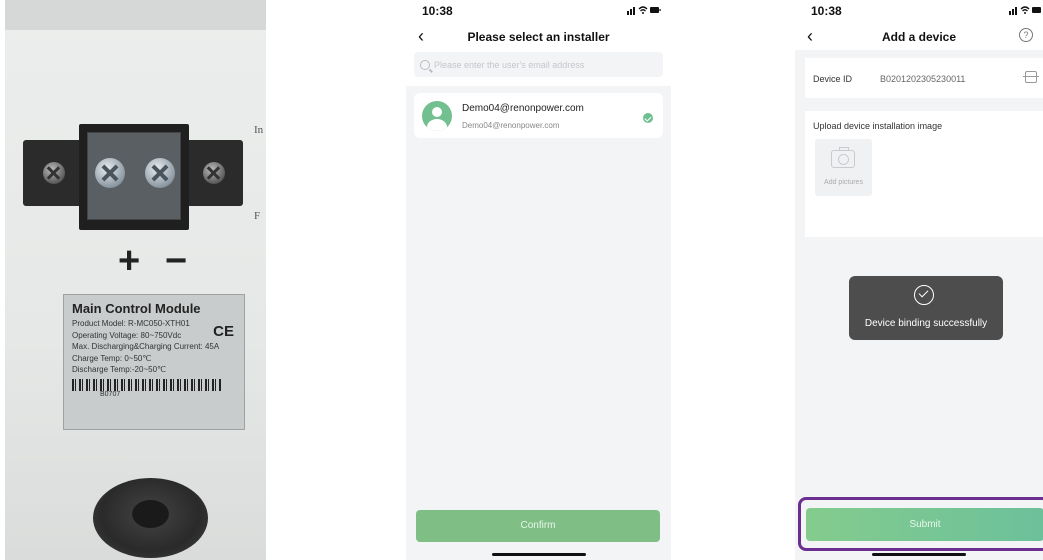 The image size is (1043, 560). Describe the element at coordinates (648, 118) in the screenshot. I see `selected-check-icon` at that location.